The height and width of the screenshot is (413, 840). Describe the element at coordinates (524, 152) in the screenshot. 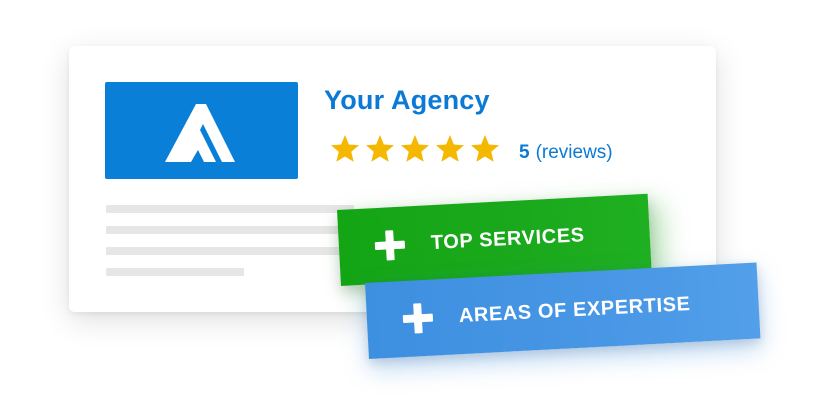

I see `rating-value: 5` at that location.